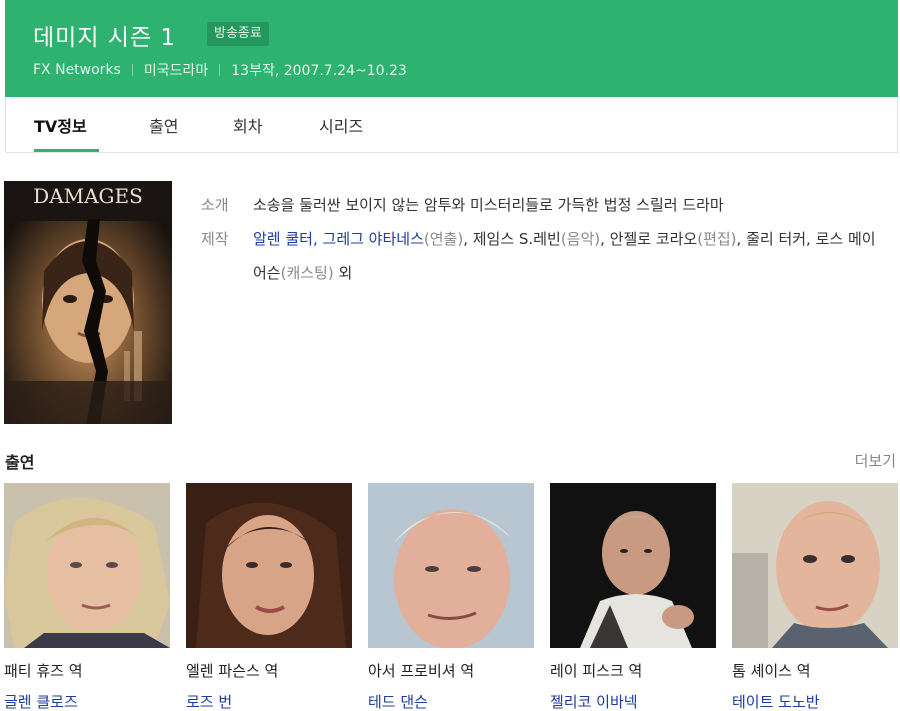 The width and height of the screenshot is (900, 711). Describe the element at coordinates (283, 239) in the screenshot. I see `director-link: 알렌 쿨터` at that location.